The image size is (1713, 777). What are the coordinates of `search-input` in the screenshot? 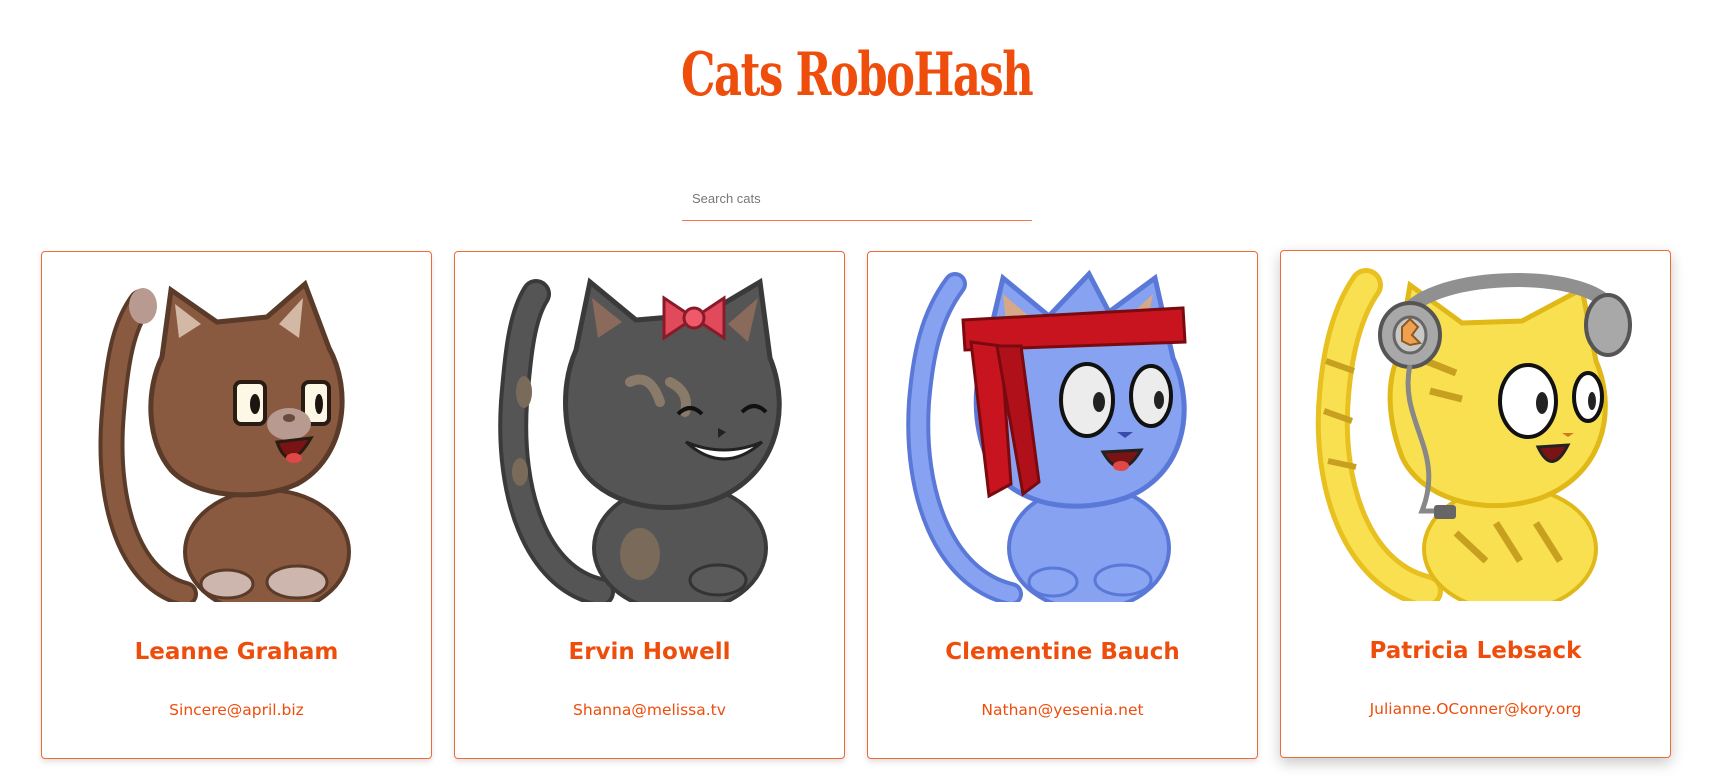 It's located at (857, 198).